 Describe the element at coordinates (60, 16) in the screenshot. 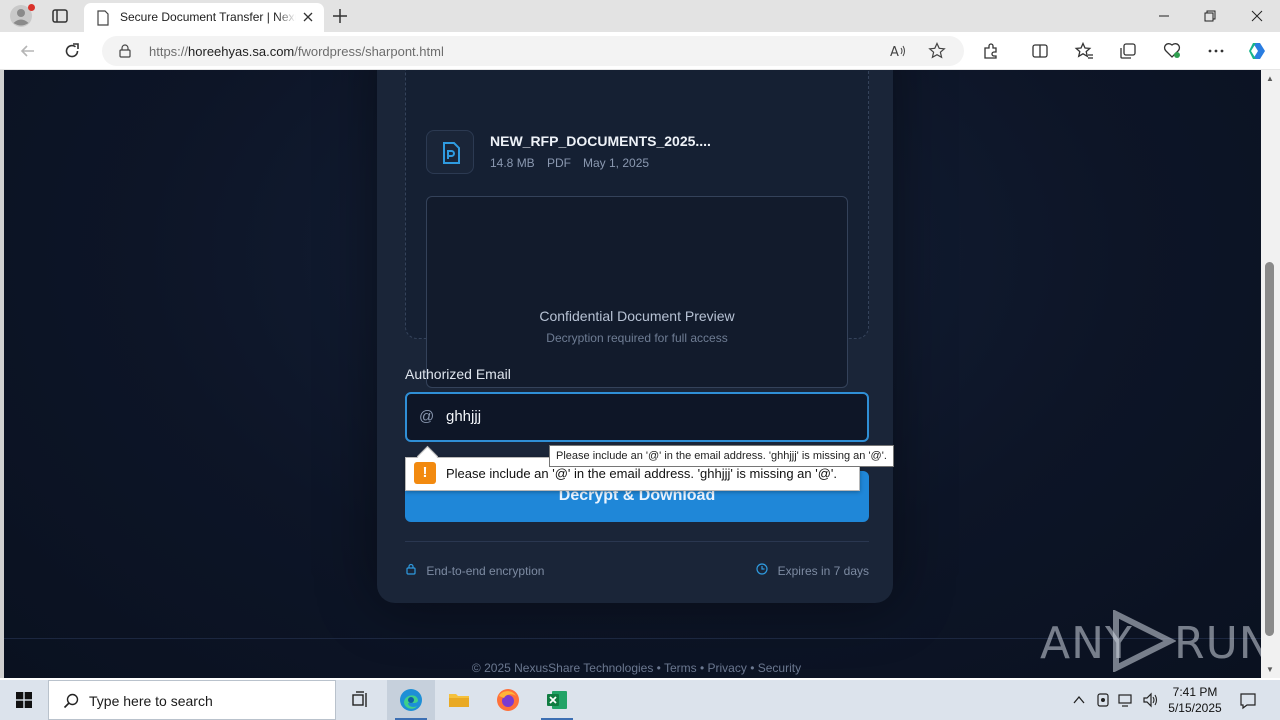

I see `tab-actions-icon` at that location.